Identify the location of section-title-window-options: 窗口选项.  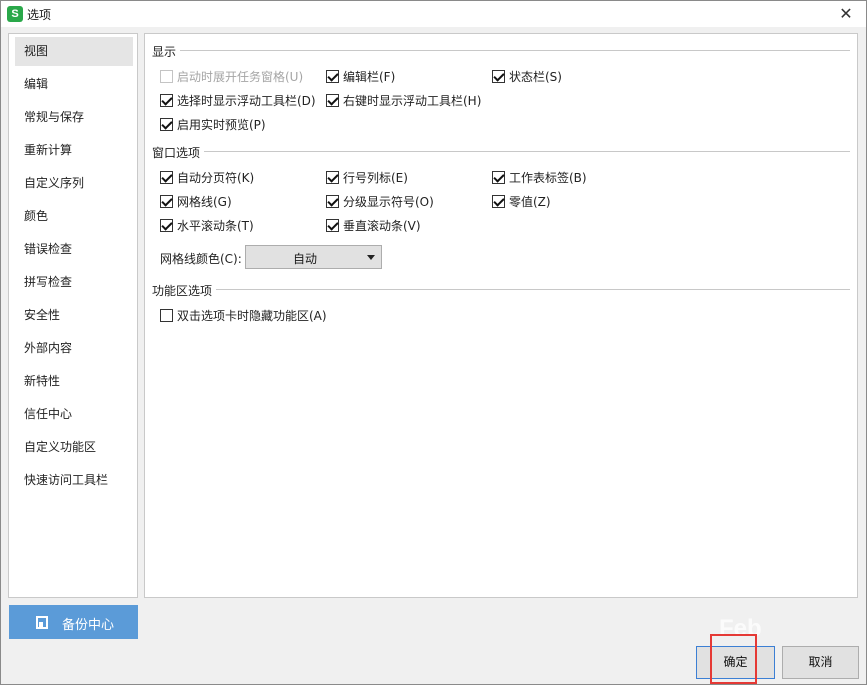
(176, 153).